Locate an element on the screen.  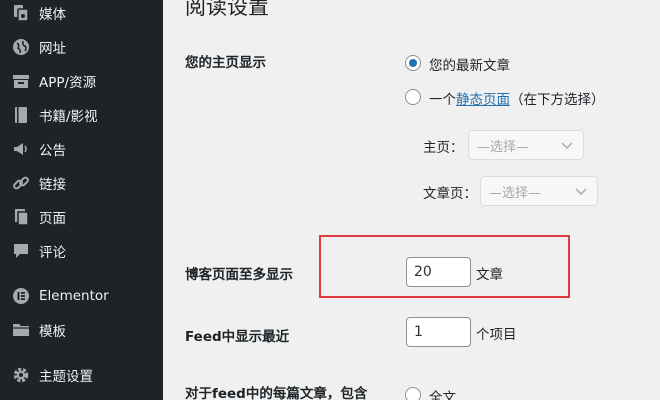
sidebar-item-label: 书籍/影视 is located at coordinates (68, 117).